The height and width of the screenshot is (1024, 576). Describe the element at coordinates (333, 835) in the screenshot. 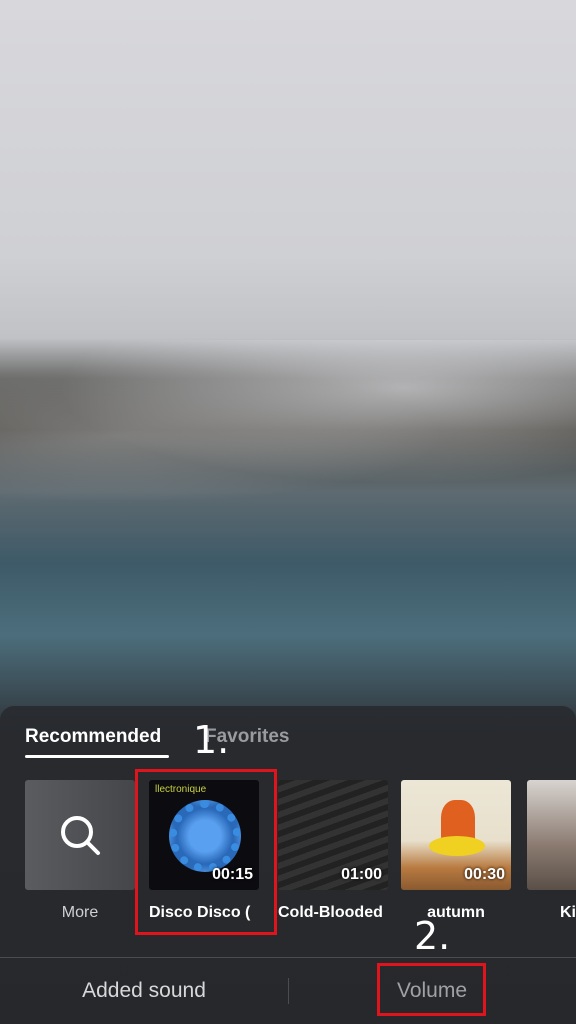

I see `sound-cold-blooded: 01:00` at that location.